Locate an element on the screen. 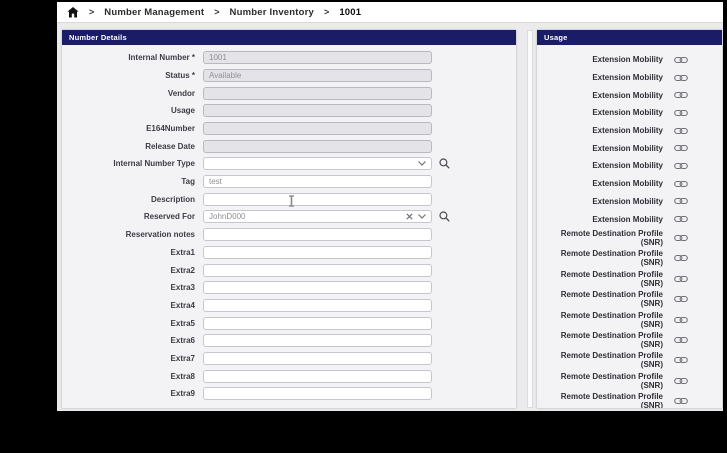 The width and height of the screenshot is (727, 453). field-input-wrap-reservation-notes is located at coordinates (317, 235).